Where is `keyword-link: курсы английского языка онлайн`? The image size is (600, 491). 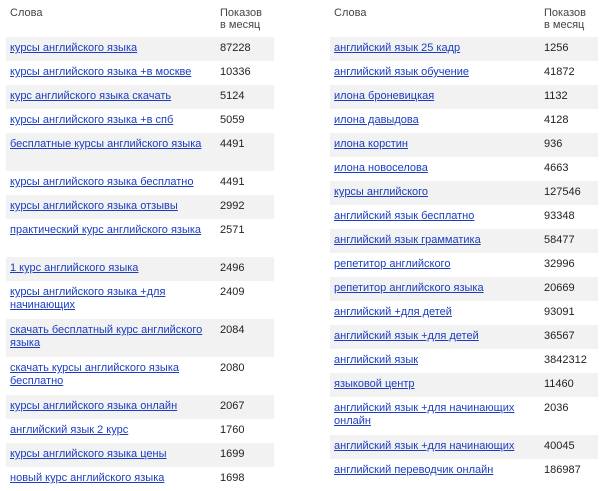
keyword-link: курсы английского языка онлайн is located at coordinates (93, 406).